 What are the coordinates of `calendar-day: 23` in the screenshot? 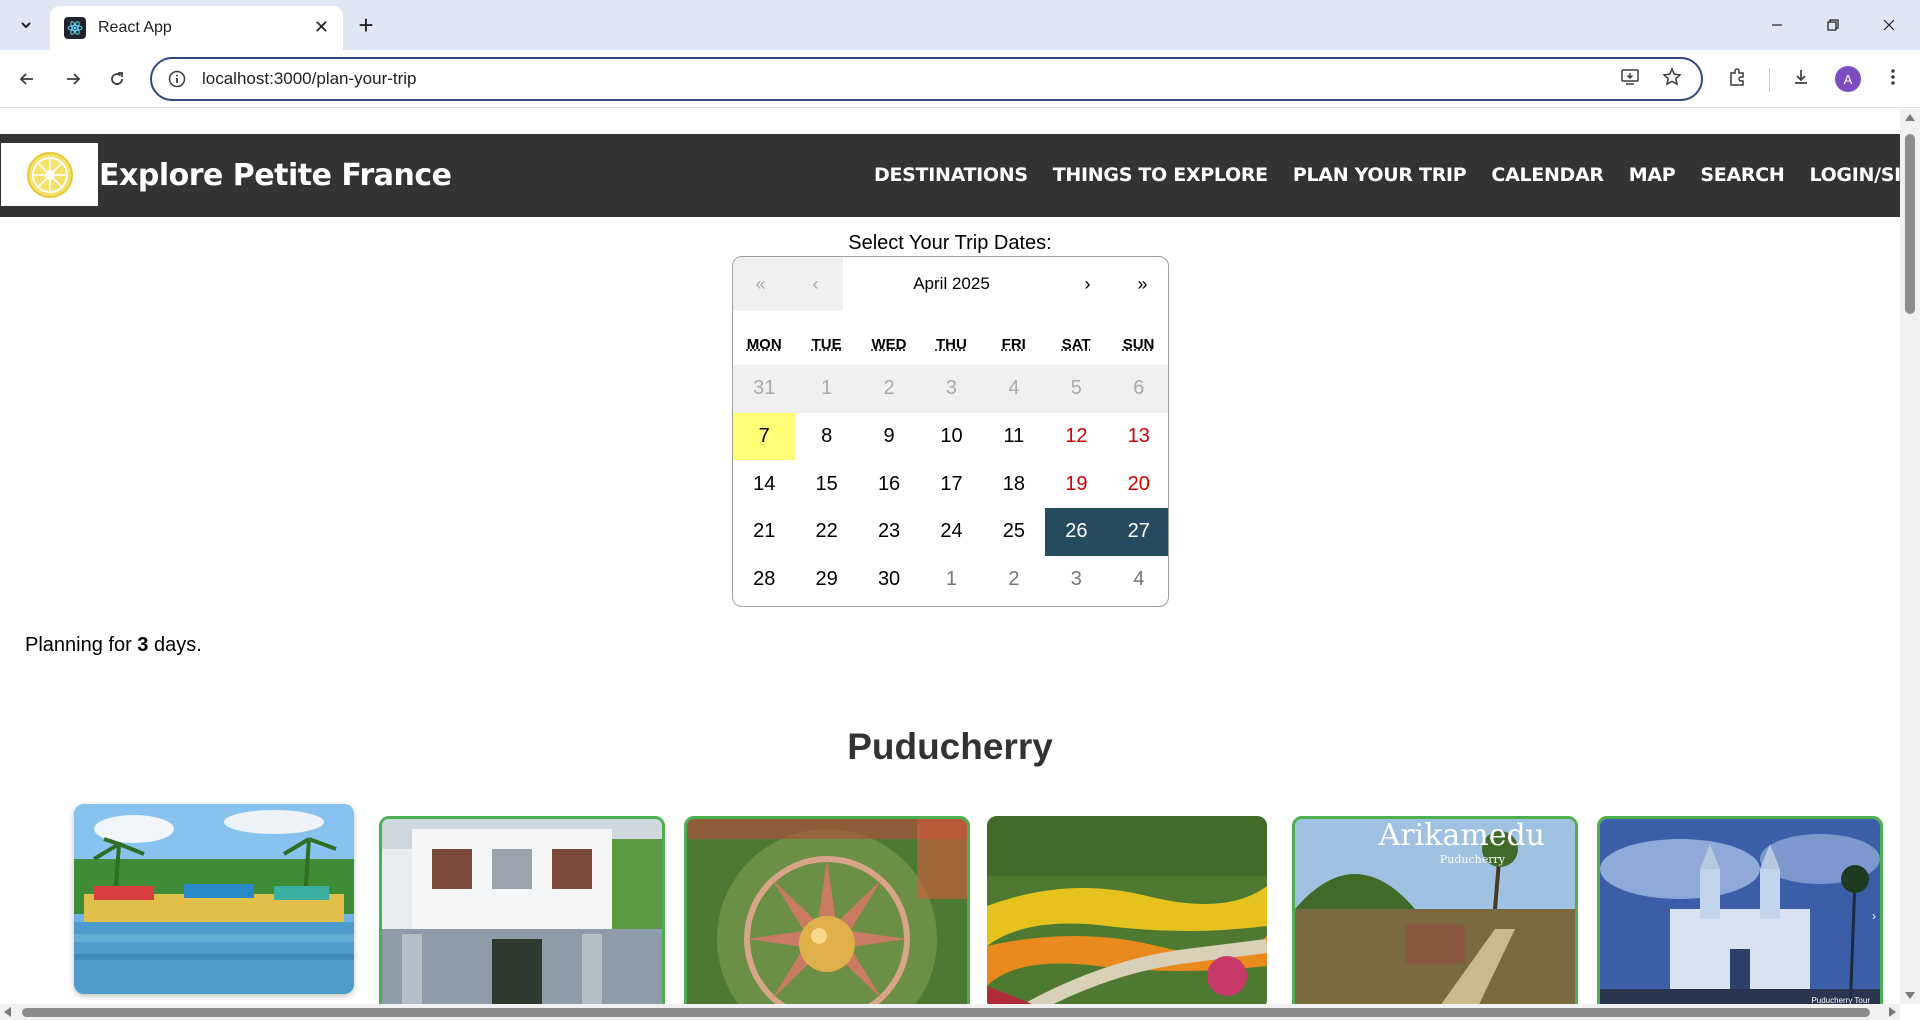 It's located at (889, 532).